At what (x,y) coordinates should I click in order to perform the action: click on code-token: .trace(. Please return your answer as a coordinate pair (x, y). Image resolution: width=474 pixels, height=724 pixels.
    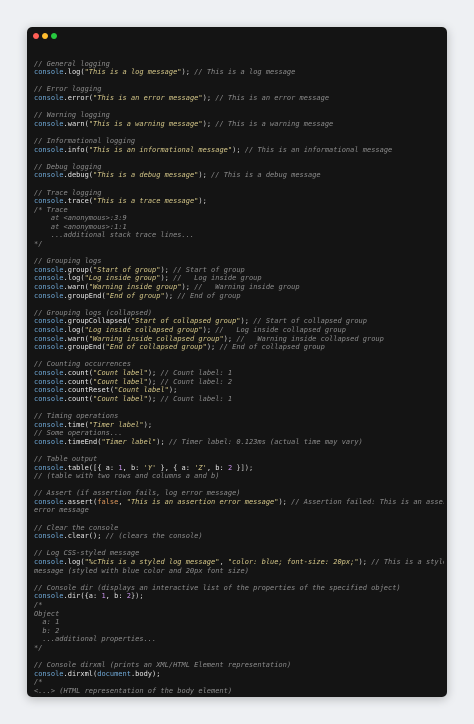
    Looking at the image, I should click on (78, 201).